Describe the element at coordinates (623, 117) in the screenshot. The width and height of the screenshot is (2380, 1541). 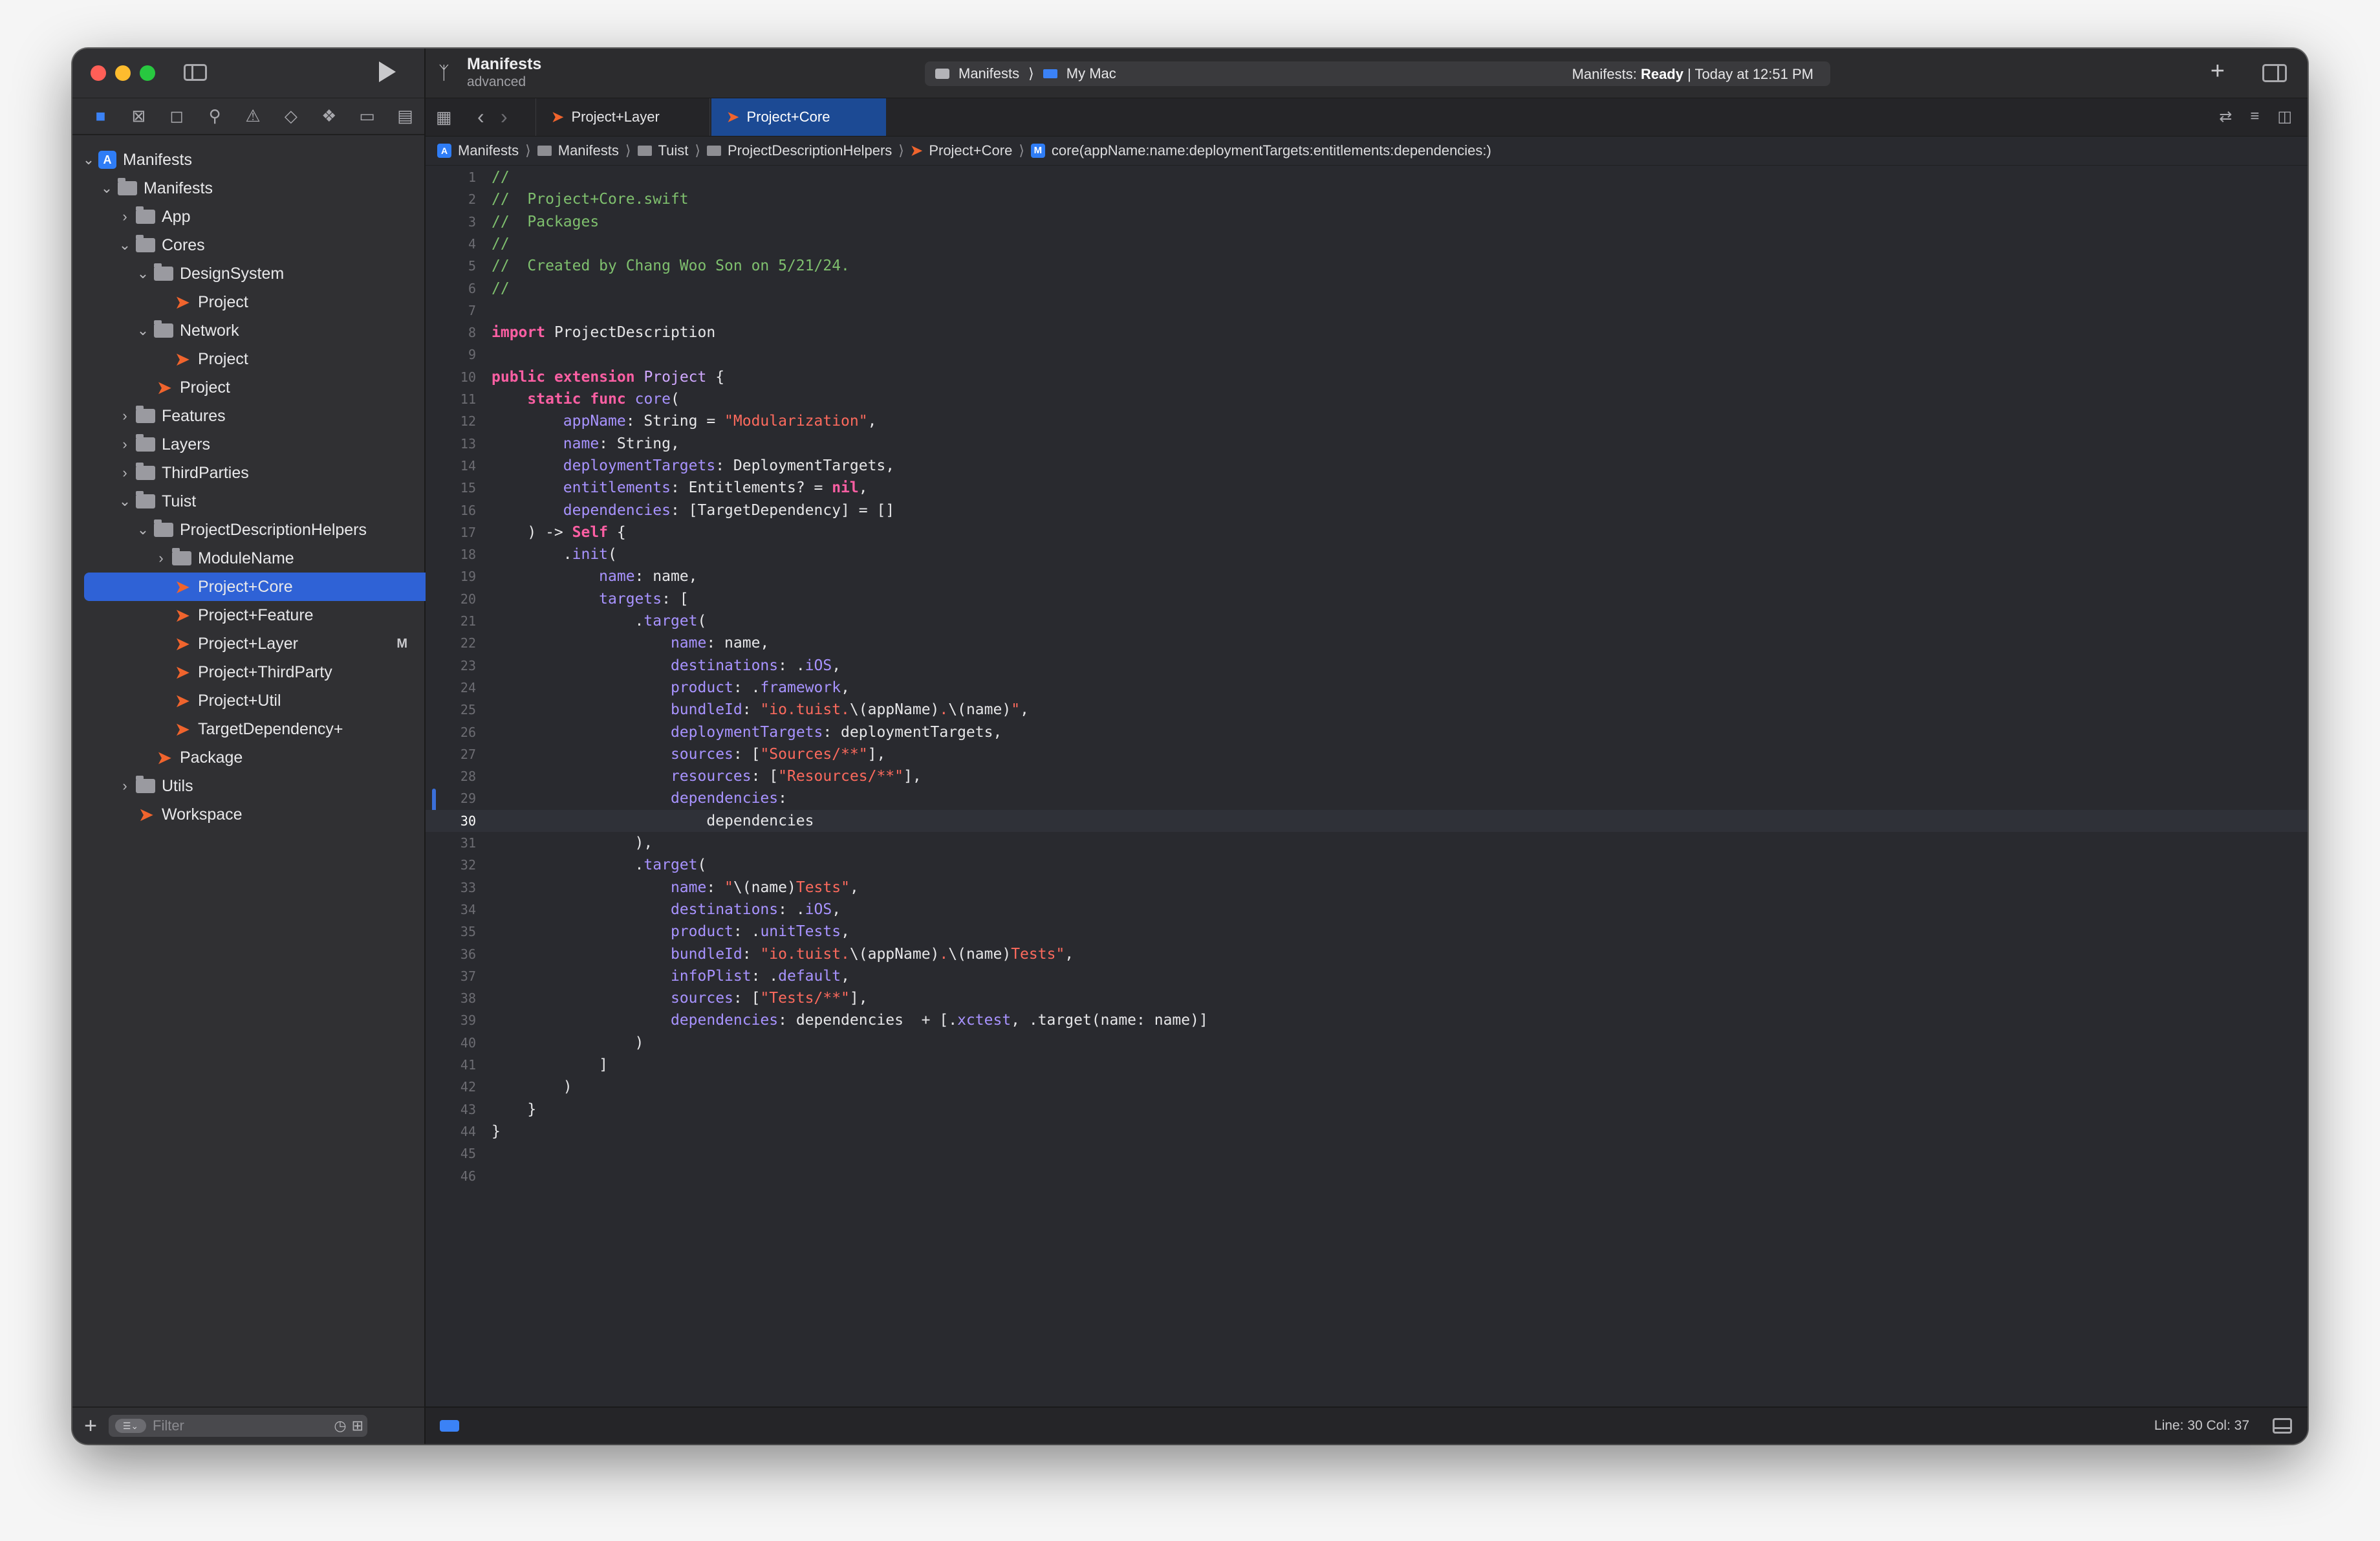
I see `tab-project-layer: ➤ Project+Layer` at that location.